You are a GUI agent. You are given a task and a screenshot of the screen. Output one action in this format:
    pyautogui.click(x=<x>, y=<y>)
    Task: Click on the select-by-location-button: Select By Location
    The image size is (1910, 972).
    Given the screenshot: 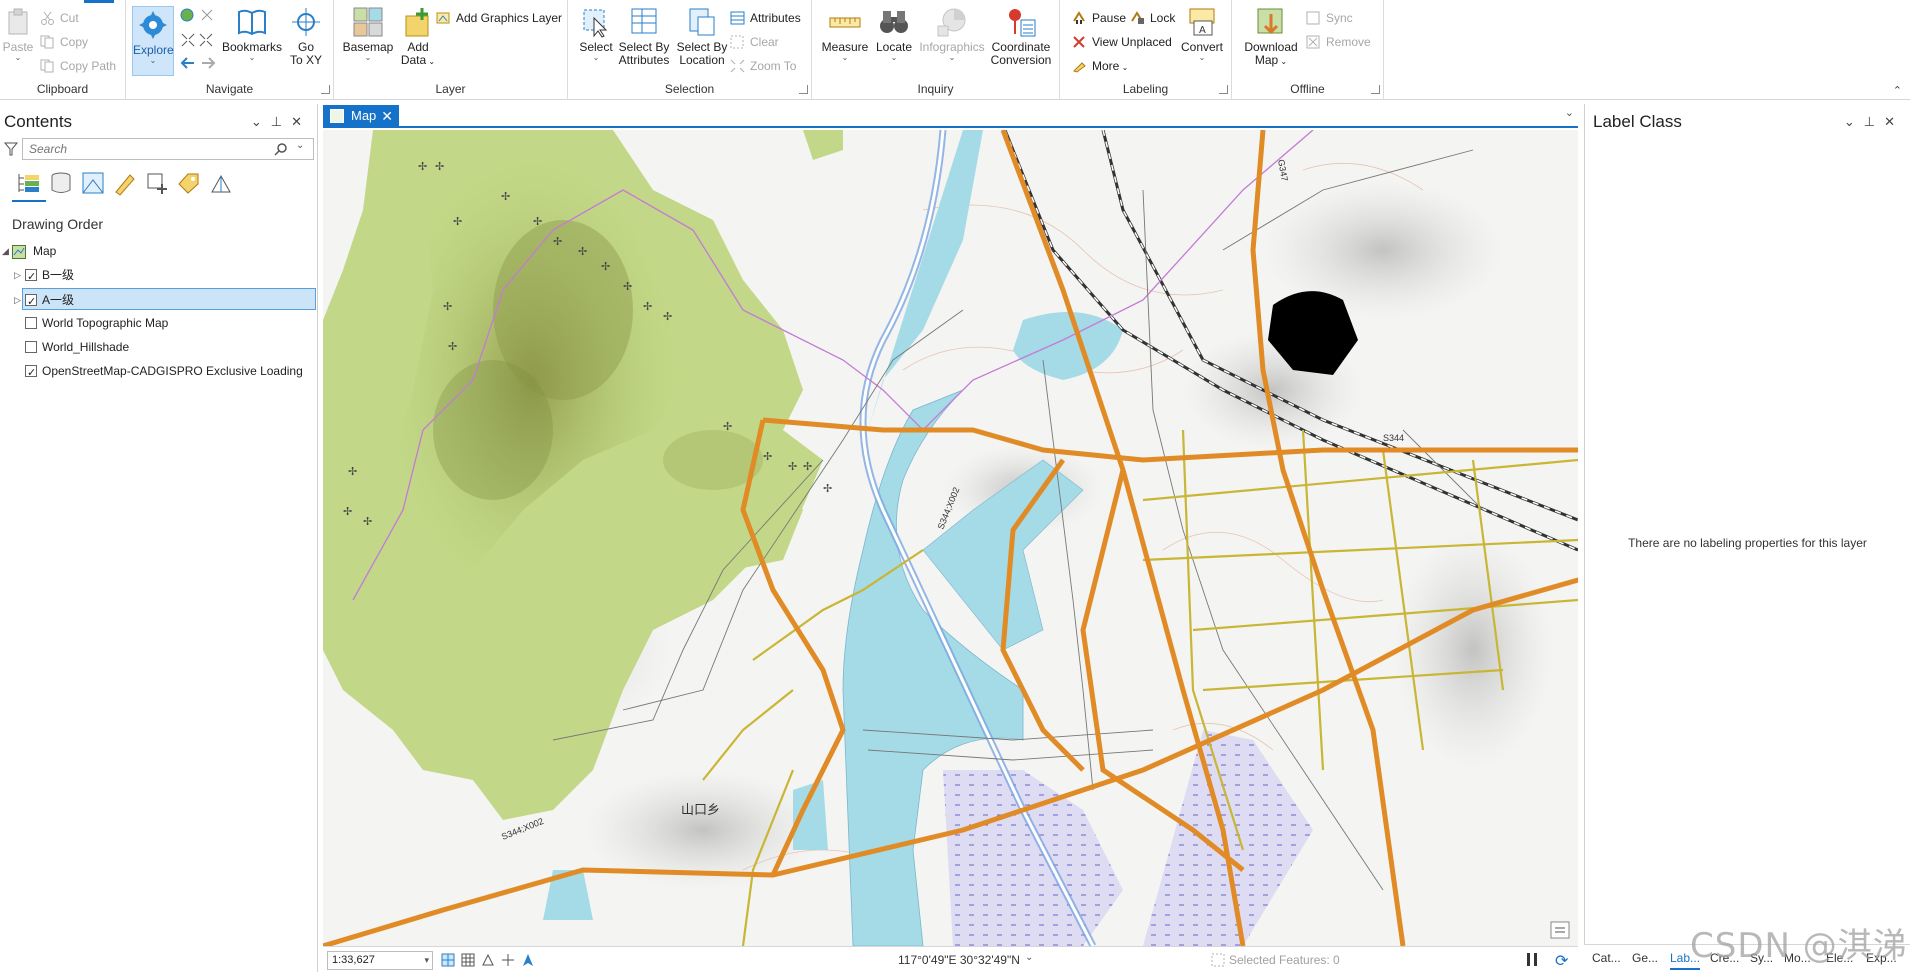 What is the action you would take?
    pyautogui.click(x=702, y=36)
    